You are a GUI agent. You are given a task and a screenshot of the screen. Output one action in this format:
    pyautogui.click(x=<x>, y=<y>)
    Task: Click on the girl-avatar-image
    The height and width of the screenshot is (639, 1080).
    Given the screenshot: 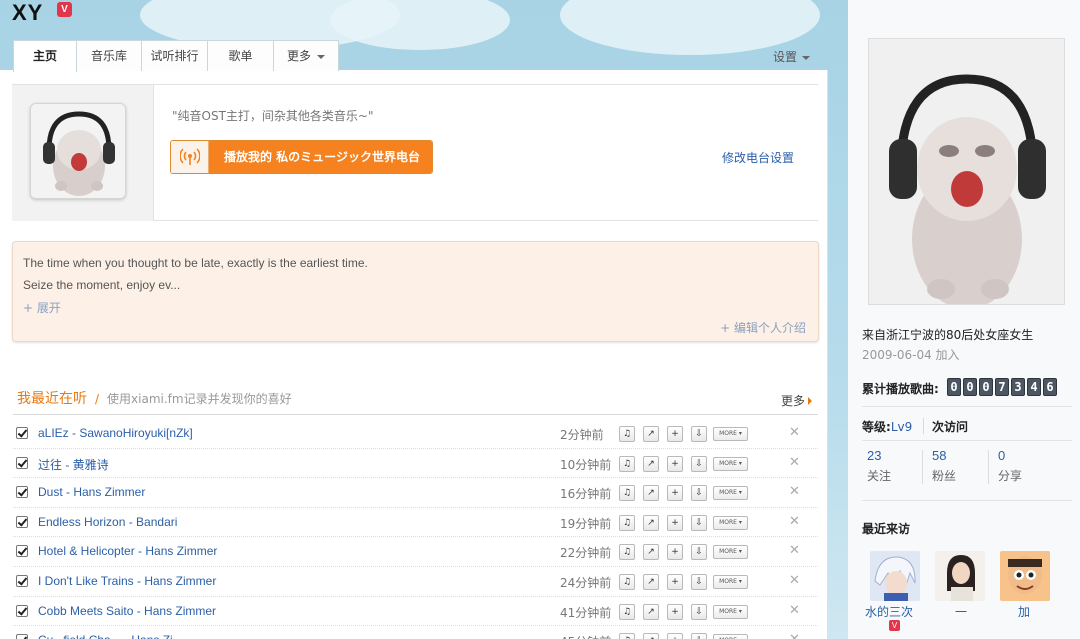 What is the action you would take?
    pyautogui.click(x=960, y=576)
    